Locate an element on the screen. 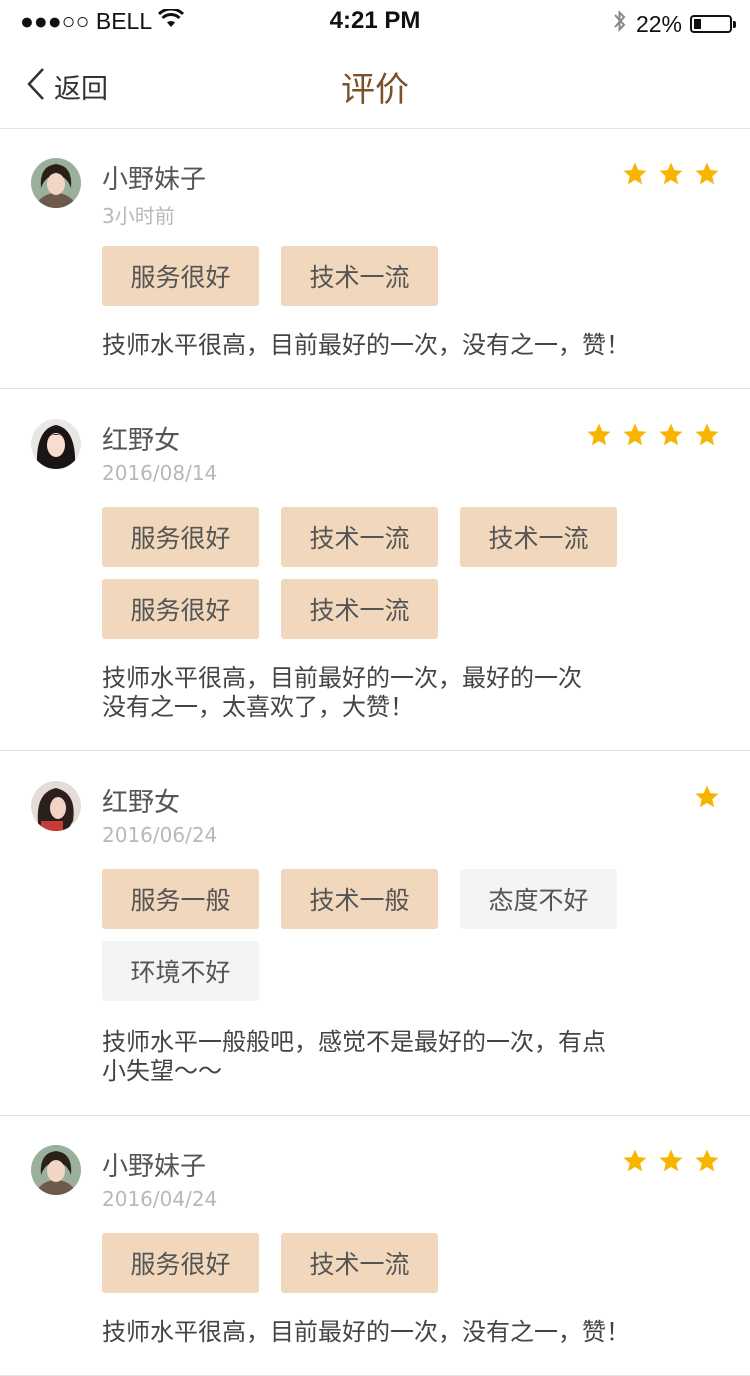 This screenshot has height=1376, width=750. review-comment: 技师水平一般般吧，感觉不是最好的一次，有点 小失望～～ is located at coordinates (372, 1057).